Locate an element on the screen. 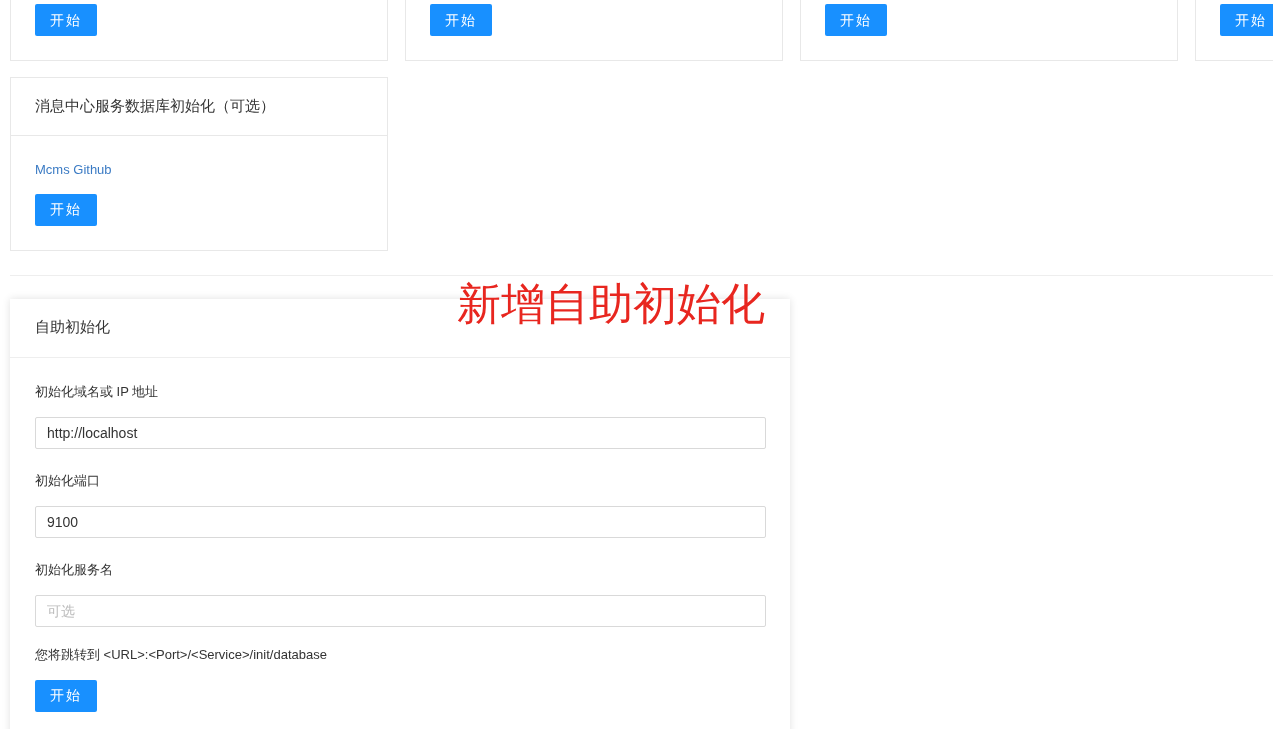 The height and width of the screenshot is (729, 1273). input-field: 可选 is located at coordinates (400, 610).